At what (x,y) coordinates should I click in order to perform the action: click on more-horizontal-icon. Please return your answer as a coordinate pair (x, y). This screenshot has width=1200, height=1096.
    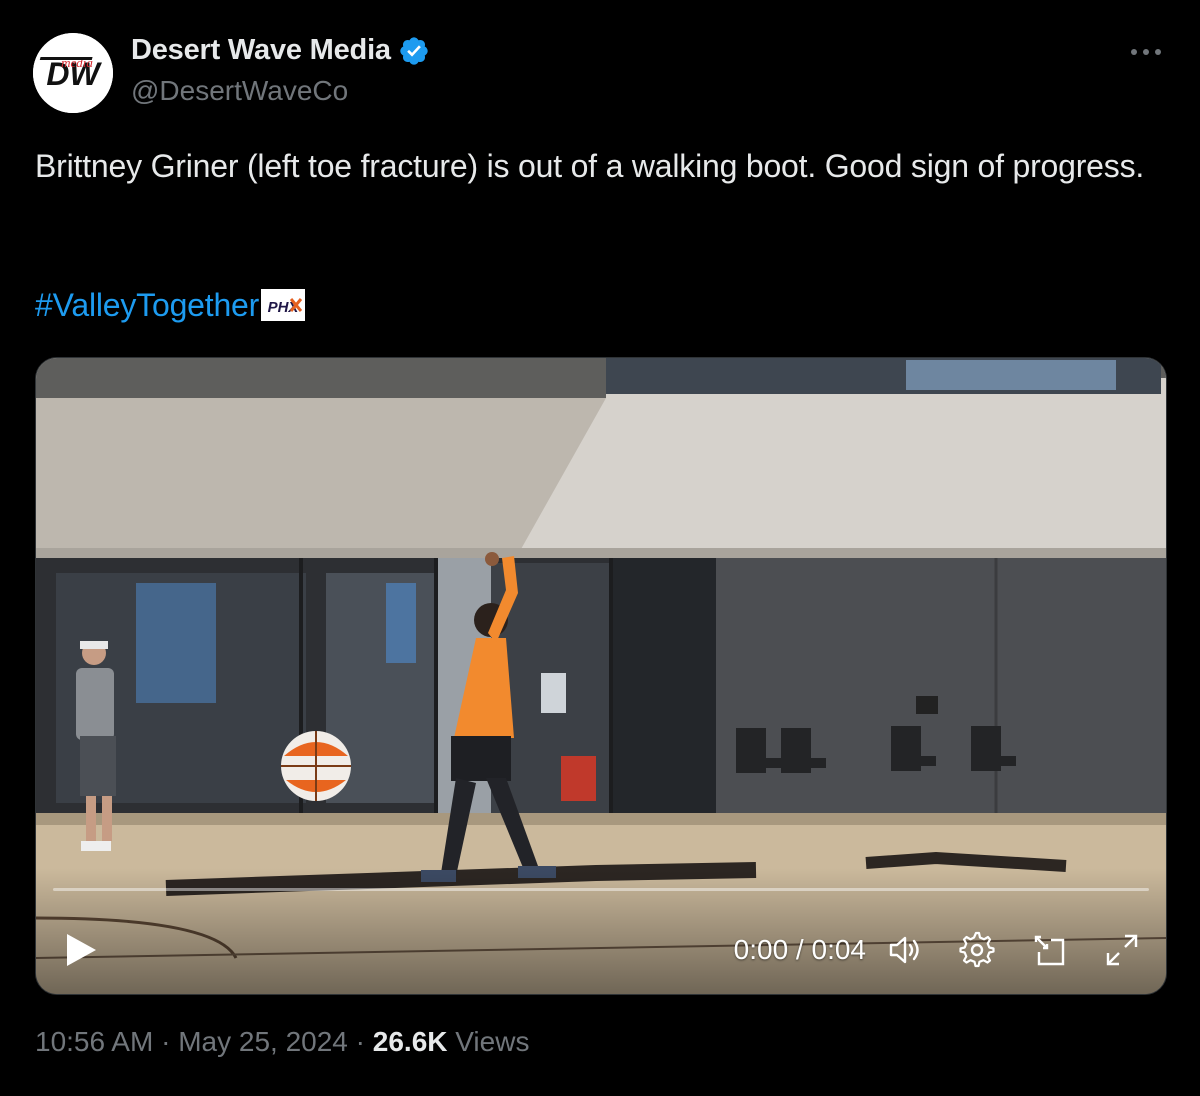
    Looking at the image, I should click on (1146, 52).